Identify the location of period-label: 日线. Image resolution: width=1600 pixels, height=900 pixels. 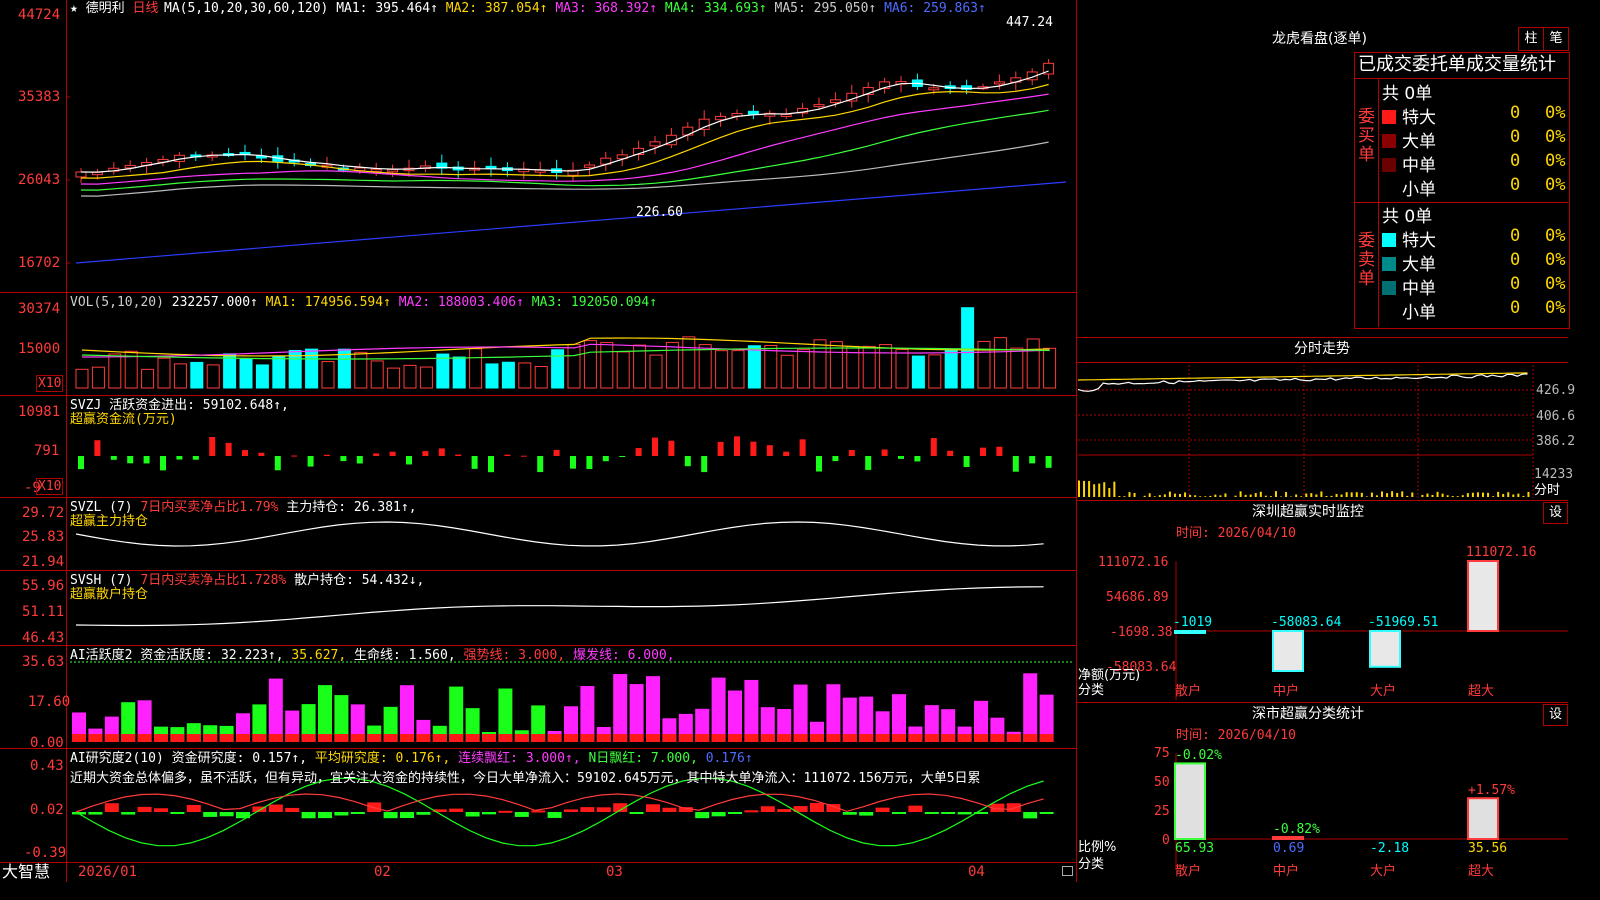
(146, 8).